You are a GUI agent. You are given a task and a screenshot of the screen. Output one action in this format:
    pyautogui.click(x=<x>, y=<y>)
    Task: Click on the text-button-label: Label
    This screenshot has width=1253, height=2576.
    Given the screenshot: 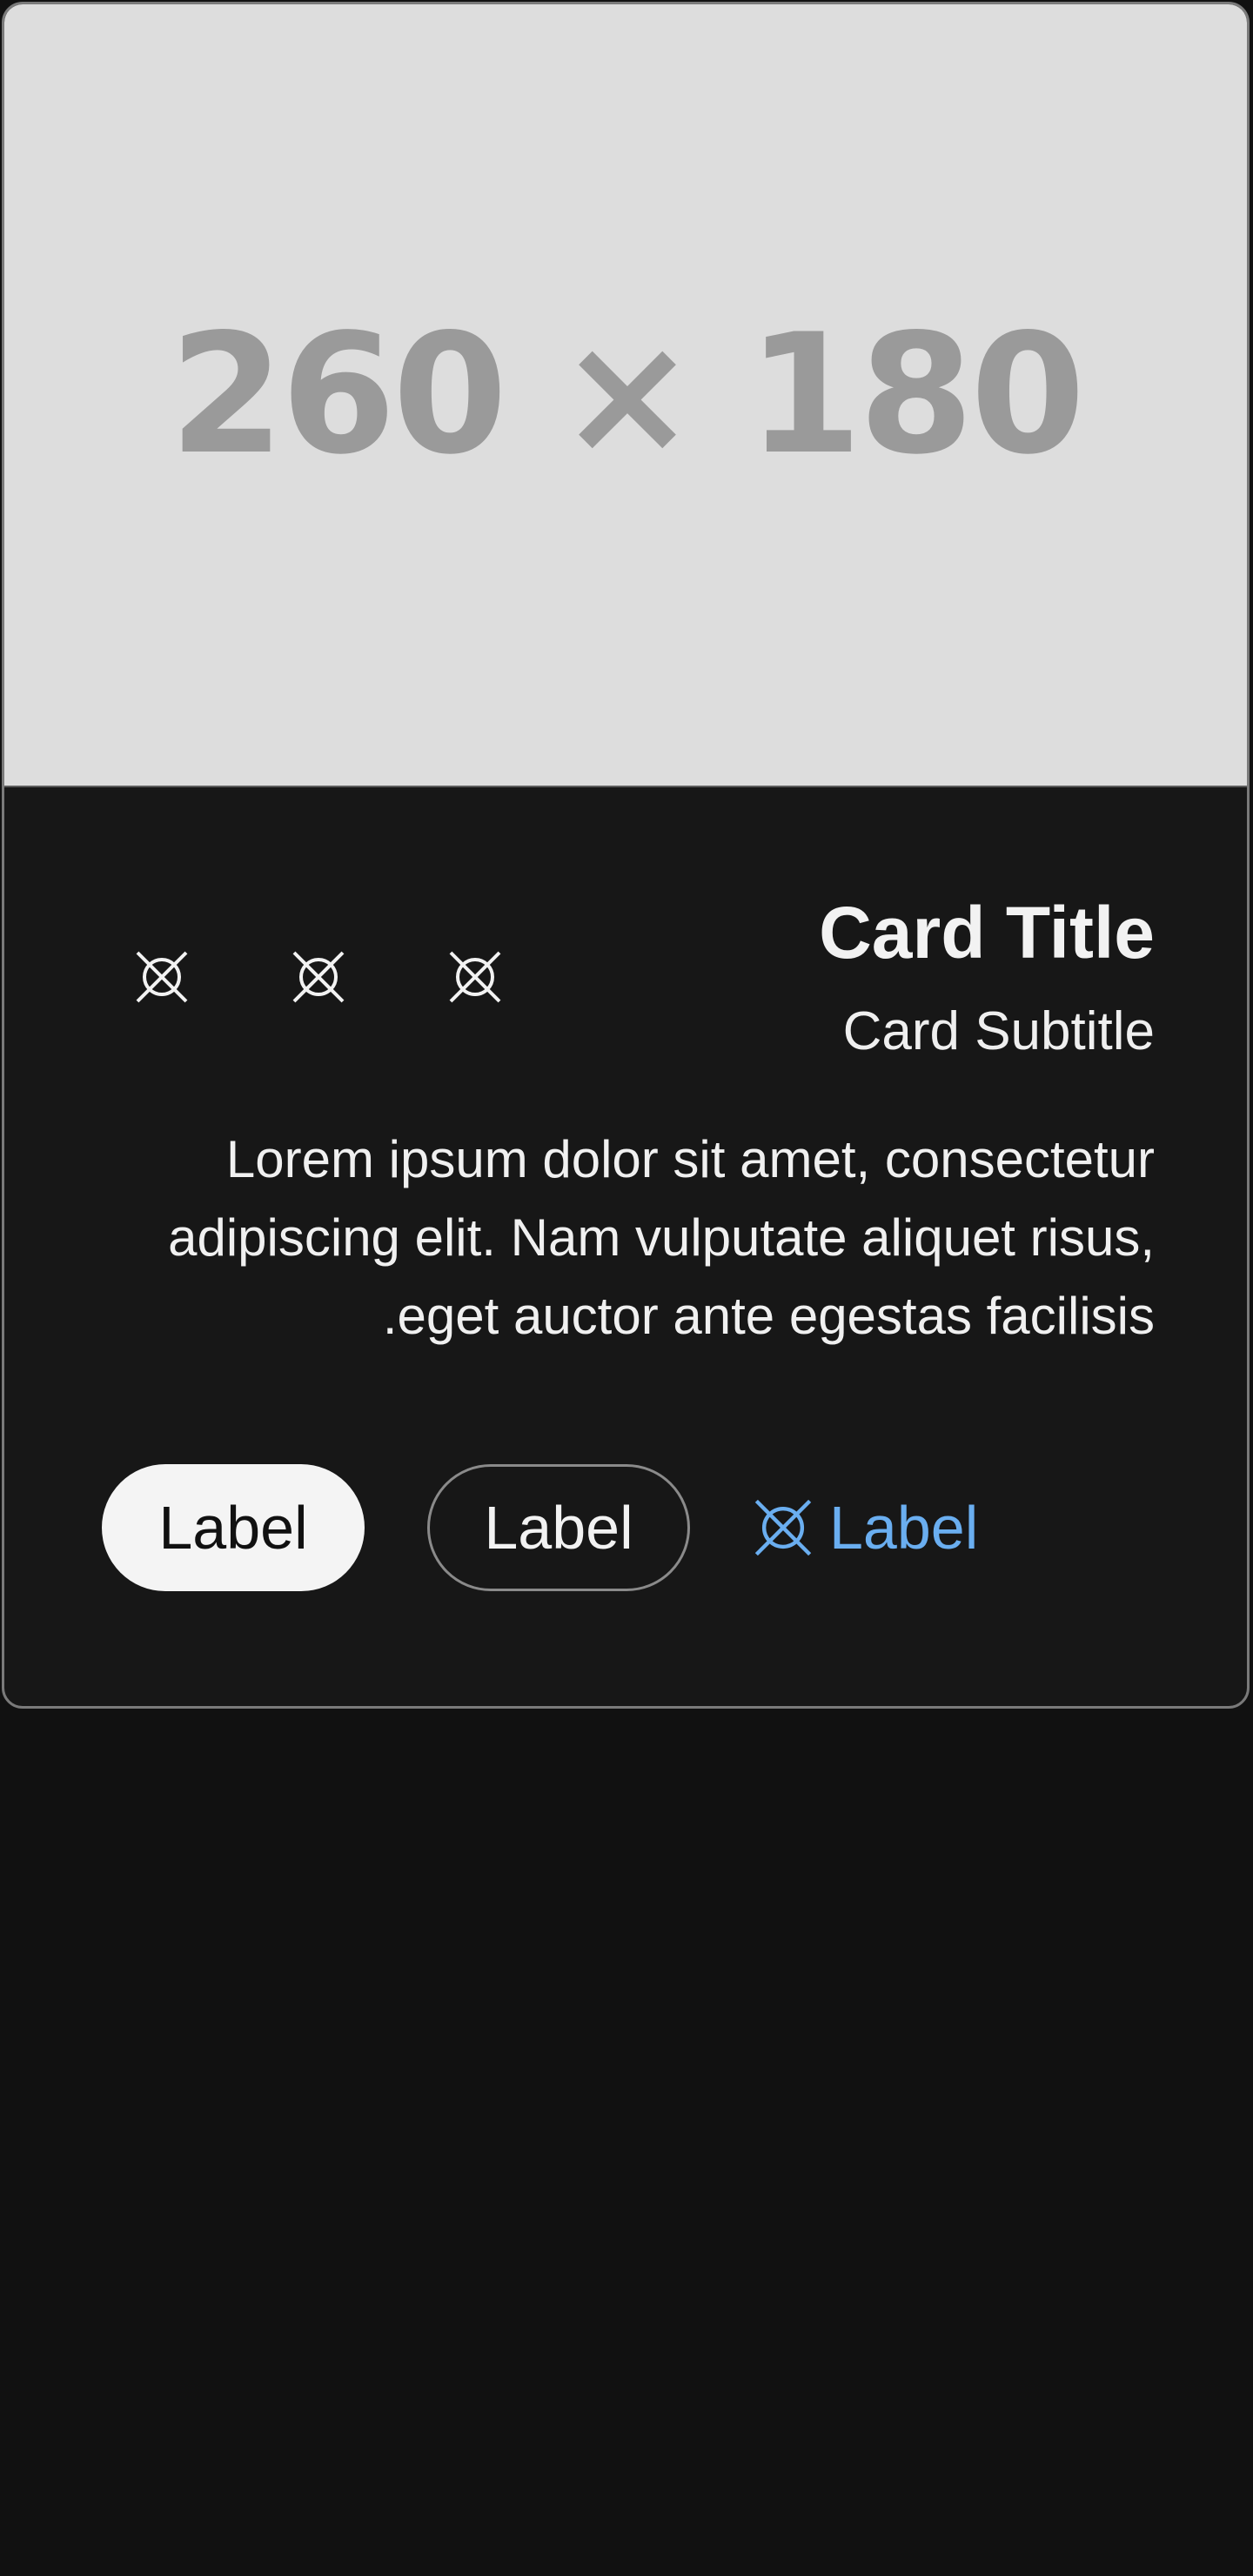 What is the action you would take?
    pyautogui.click(x=904, y=1528)
    